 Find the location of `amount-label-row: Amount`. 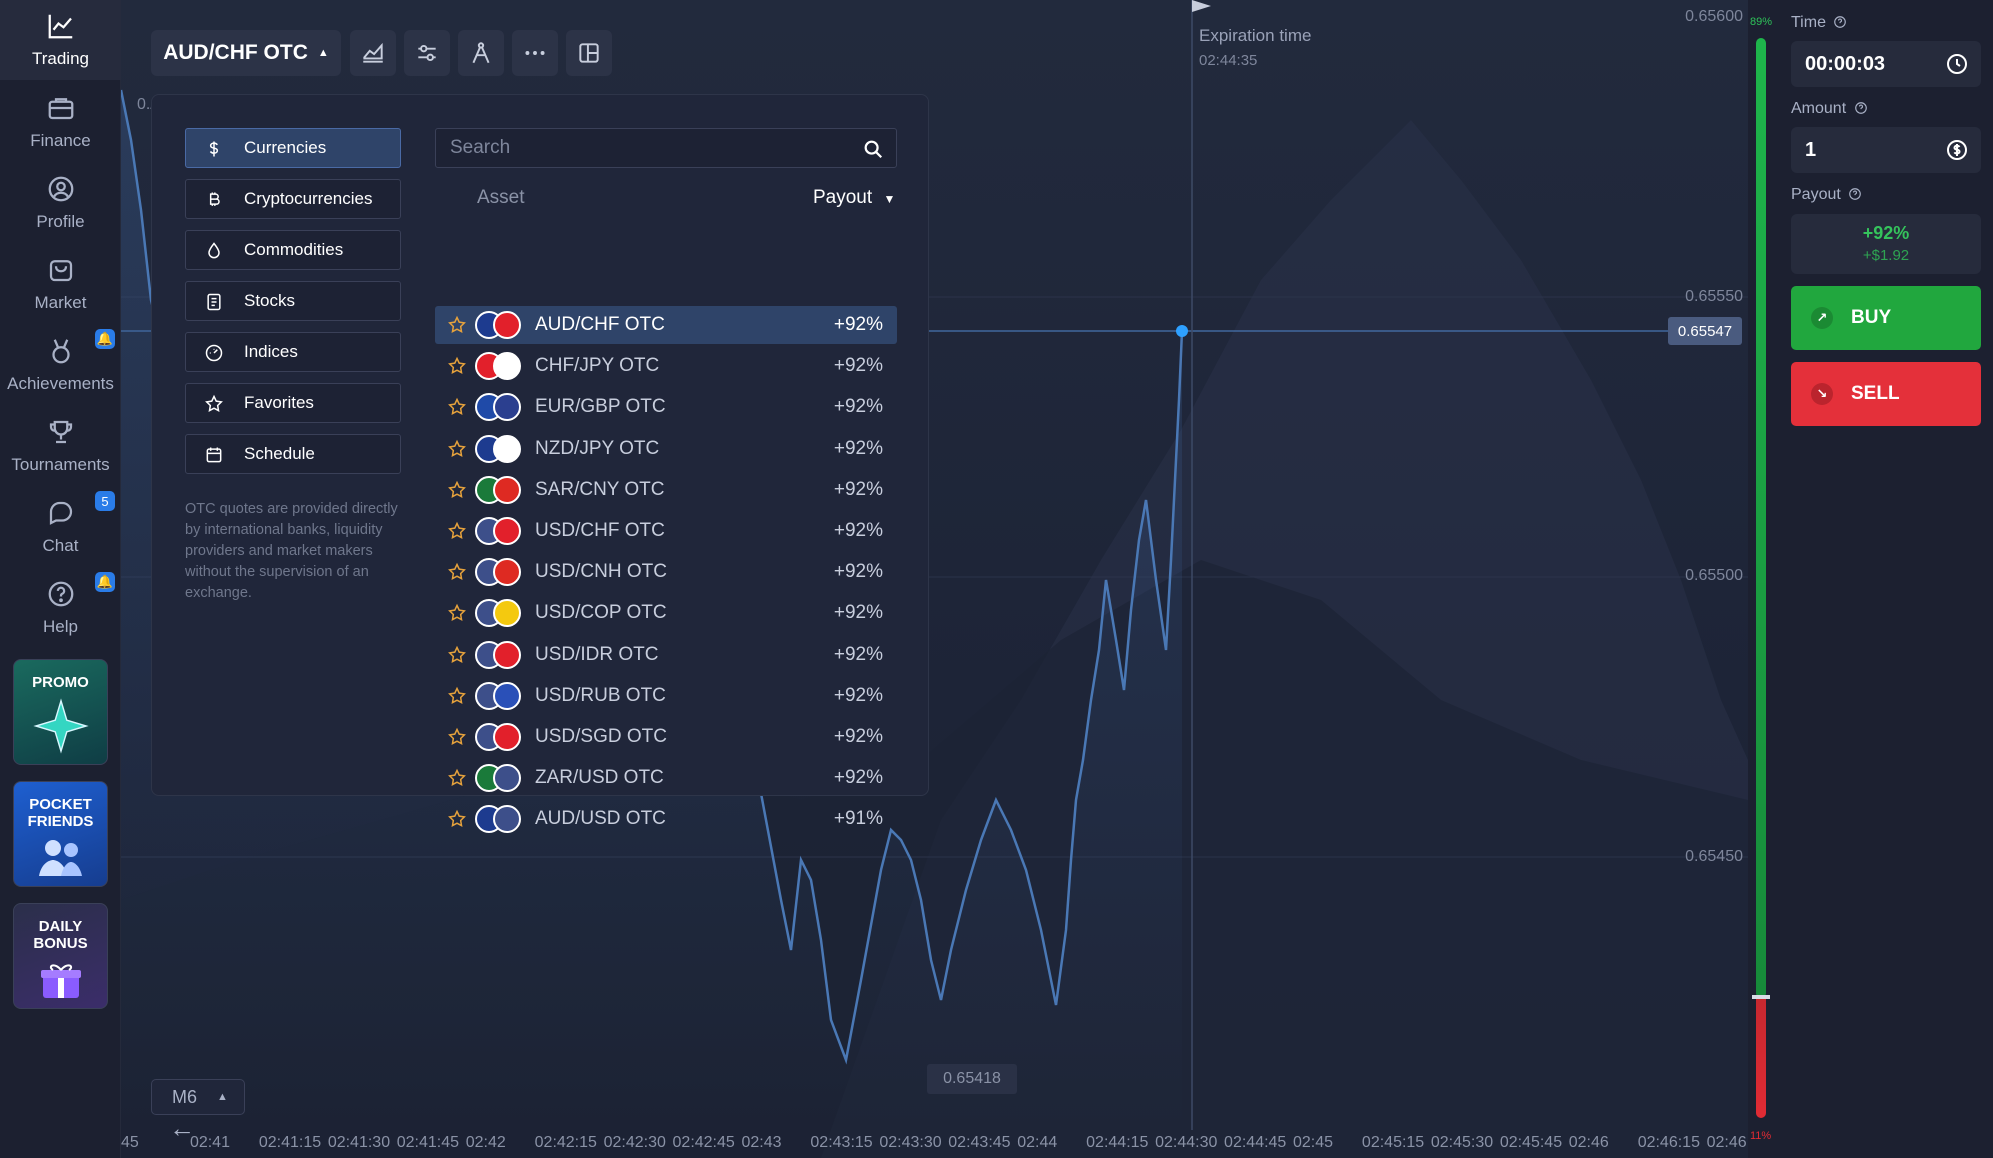

amount-label-row: Amount is located at coordinates (1829, 109).